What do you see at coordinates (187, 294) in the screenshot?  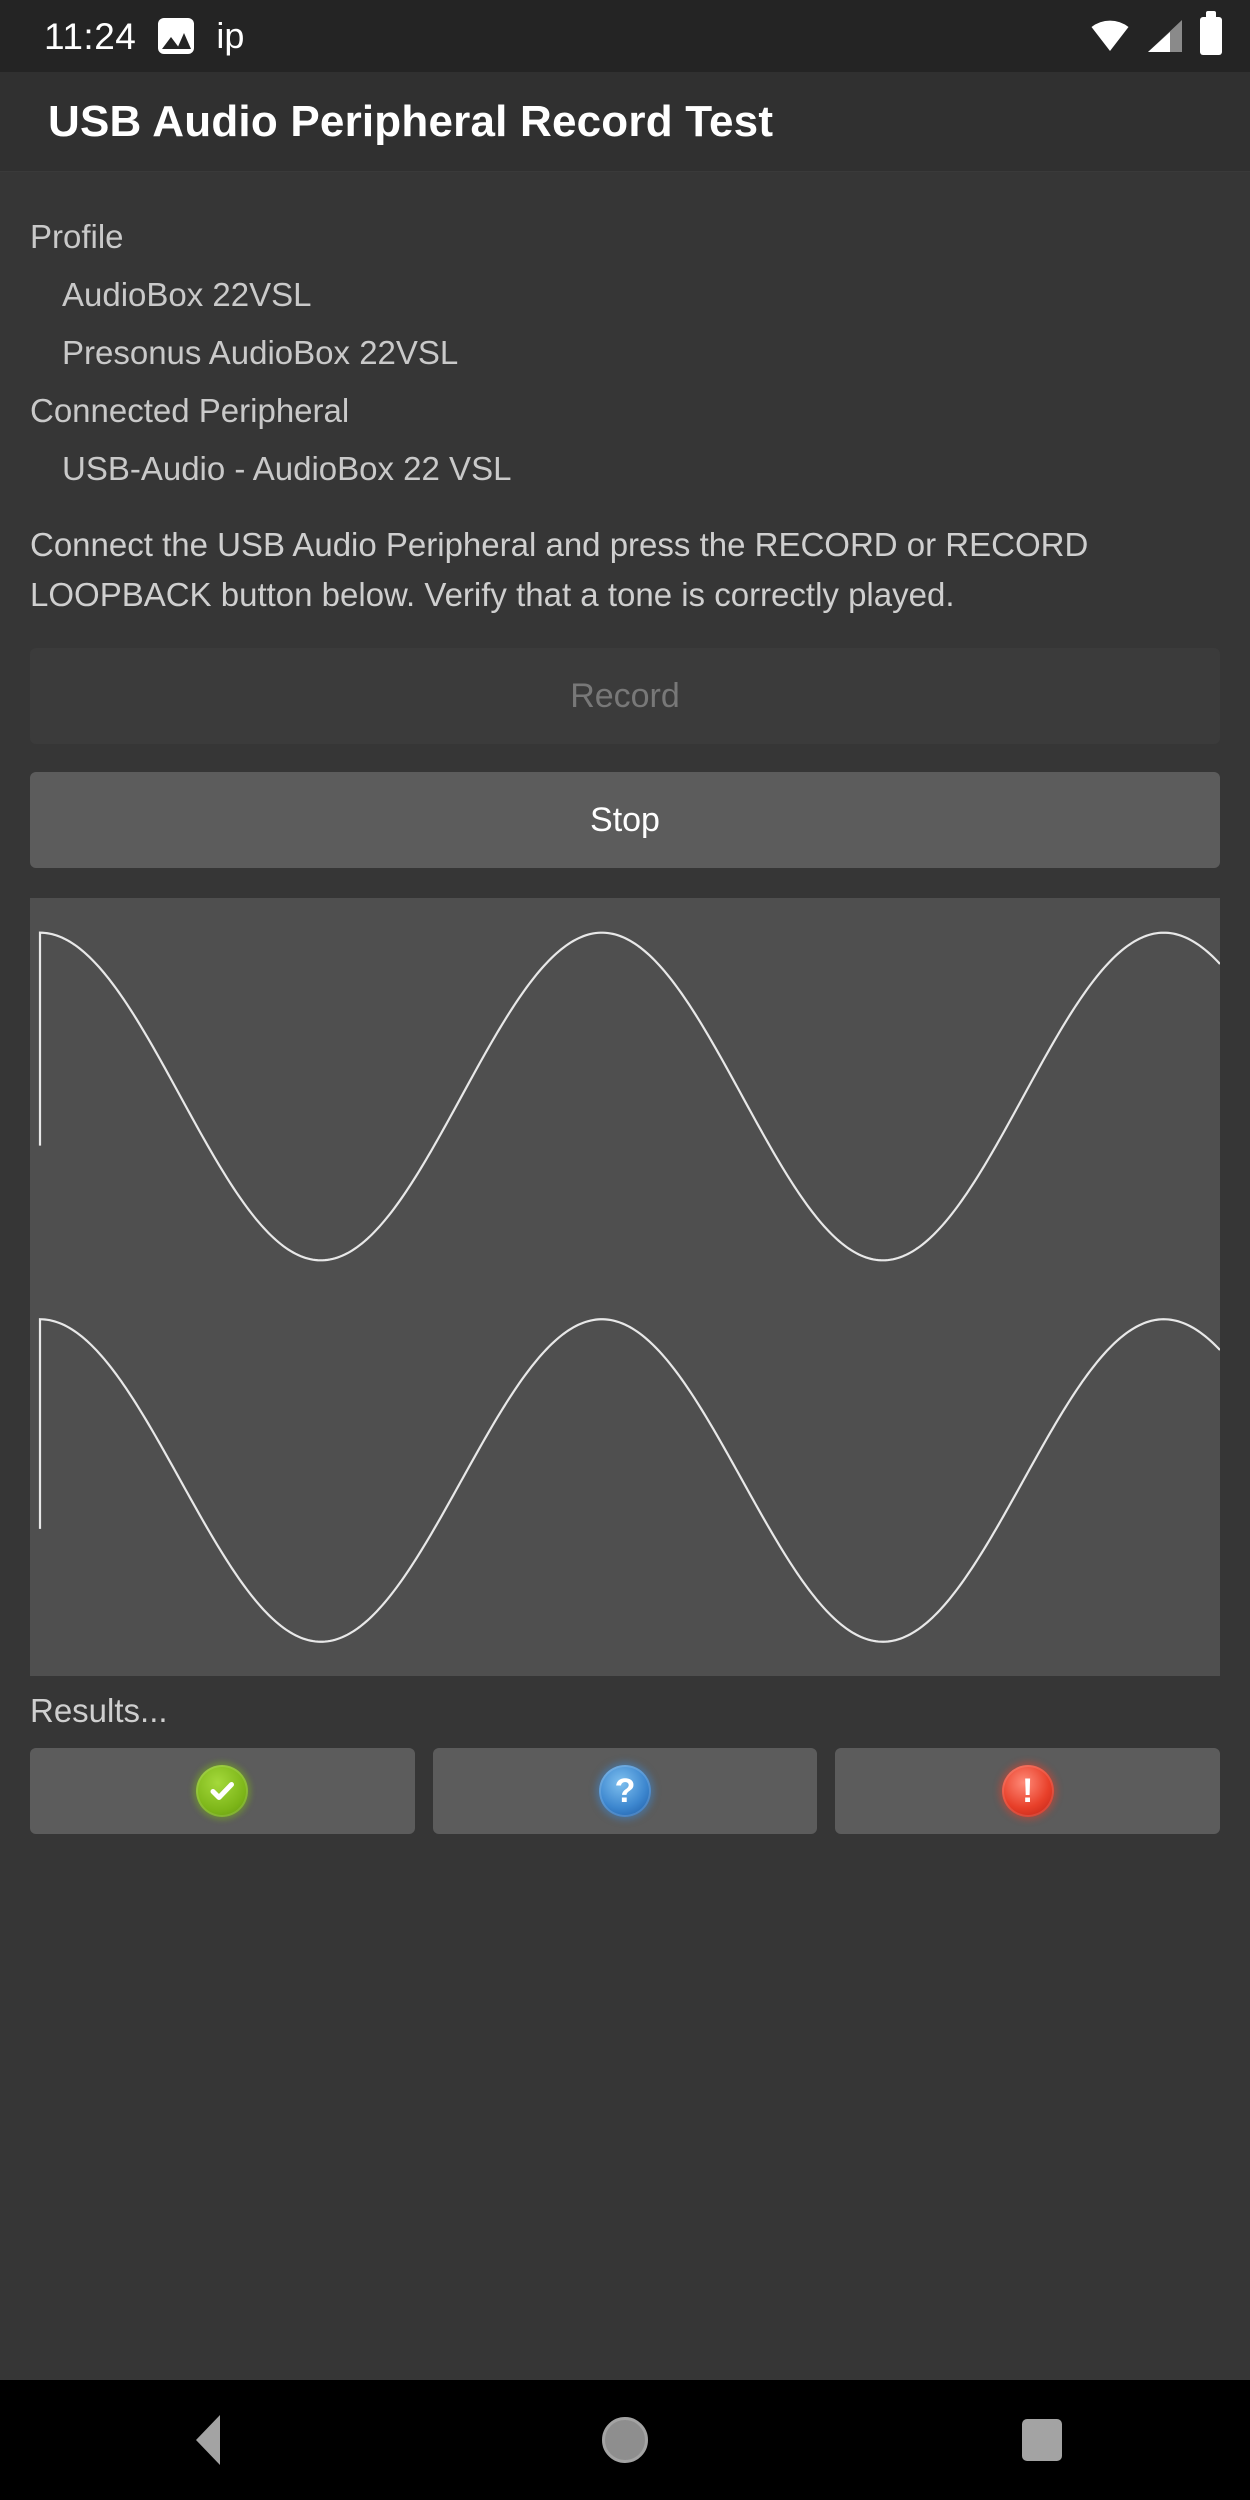 I see `profile-name: AudioBox 22VSL` at bounding box center [187, 294].